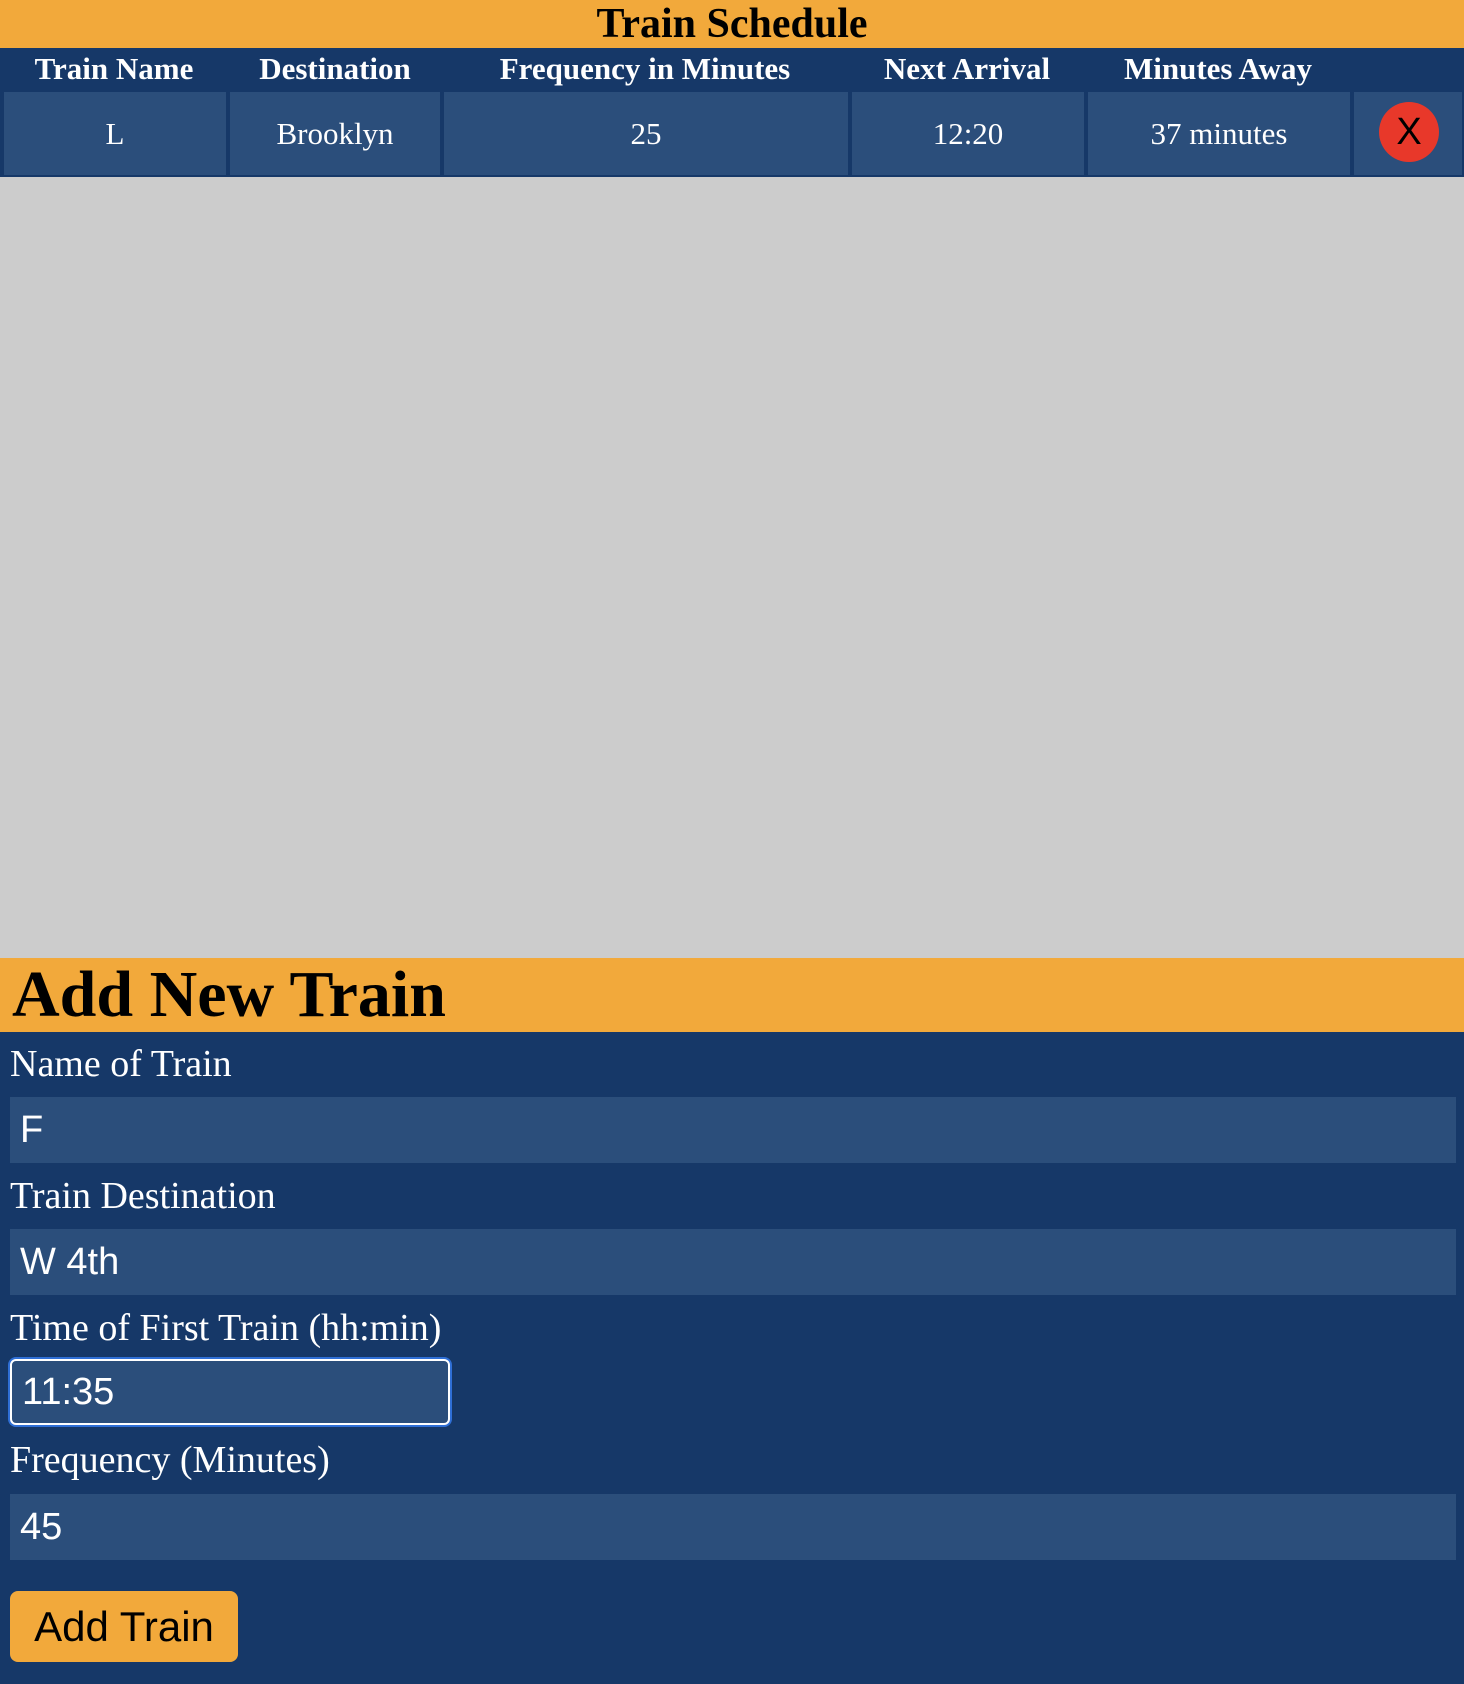 The image size is (1464, 1684). Describe the element at coordinates (967, 68) in the screenshot. I see `column-header-next-arrival: Next Arrival` at that location.